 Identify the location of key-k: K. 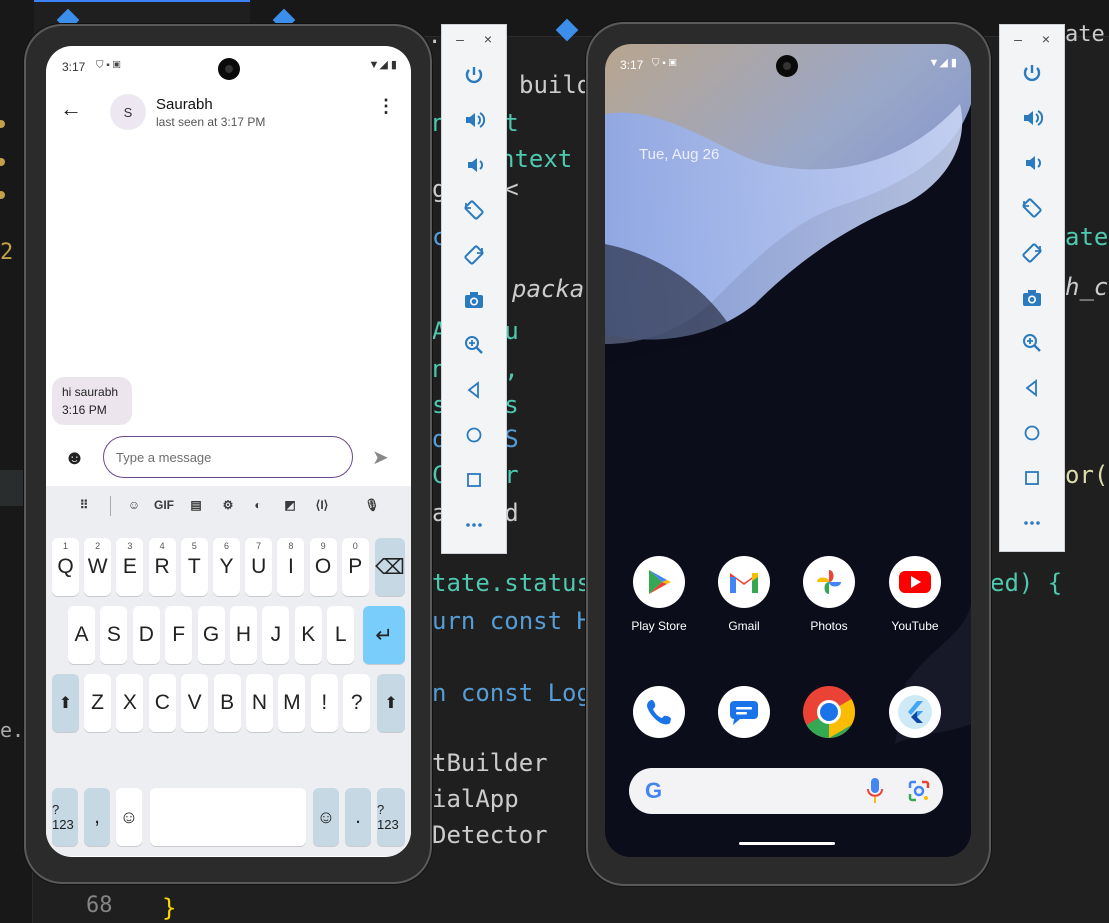
(308, 635).